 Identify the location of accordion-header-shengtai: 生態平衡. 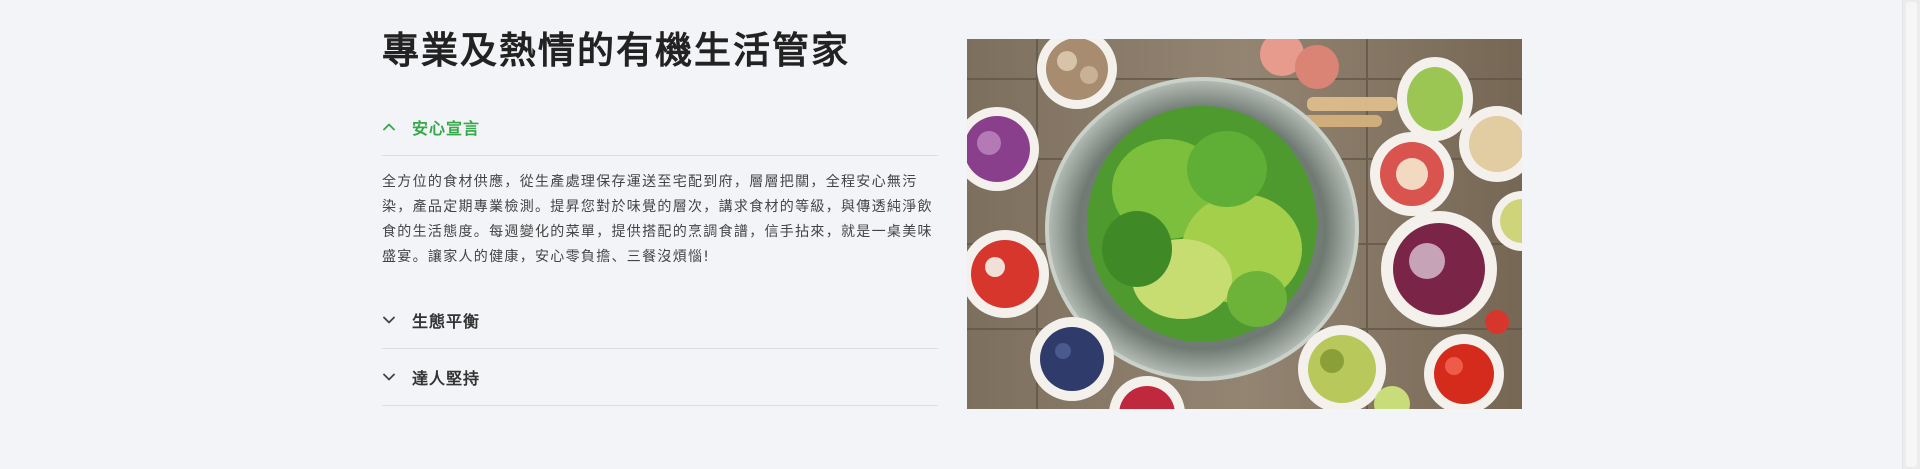
(660, 320).